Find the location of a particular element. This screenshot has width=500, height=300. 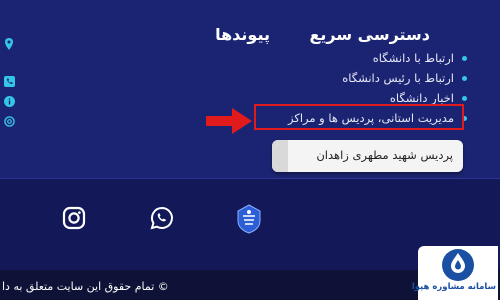

quick-access-item-label: ارتباط با رئیس دانشگاه is located at coordinates (398, 78).